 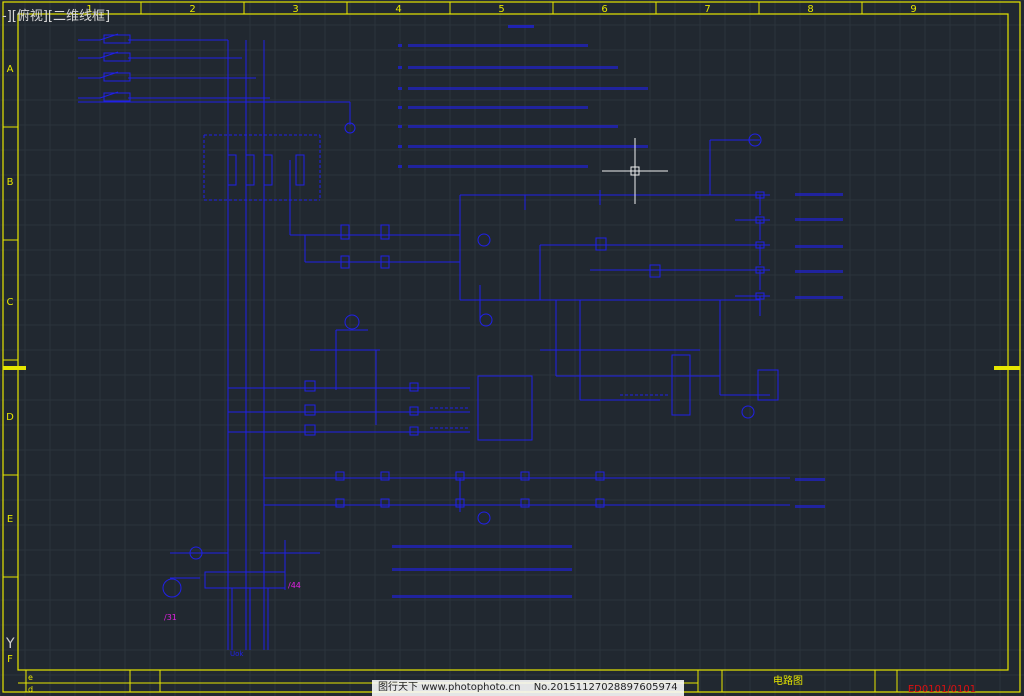 What do you see at coordinates (30, 677) in the screenshot?
I see `revision-mark-e: e` at bounding box center [30, 677].